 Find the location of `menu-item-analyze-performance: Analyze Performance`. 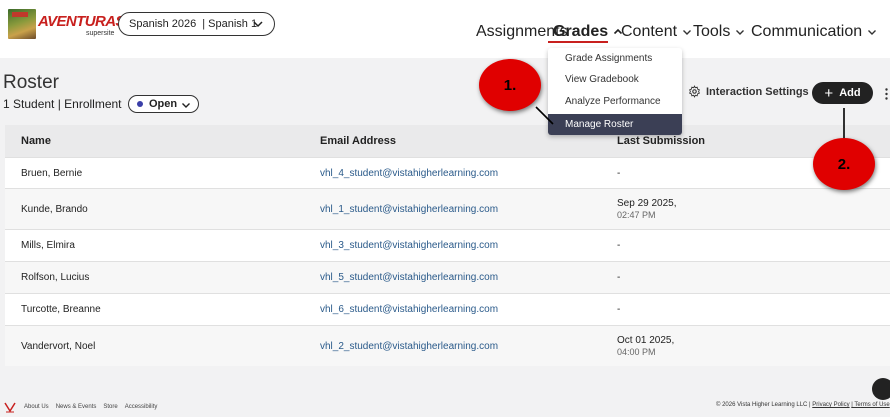

menu-item-analyze-performance: Analyze Performance is located at coordinates (613, 101).